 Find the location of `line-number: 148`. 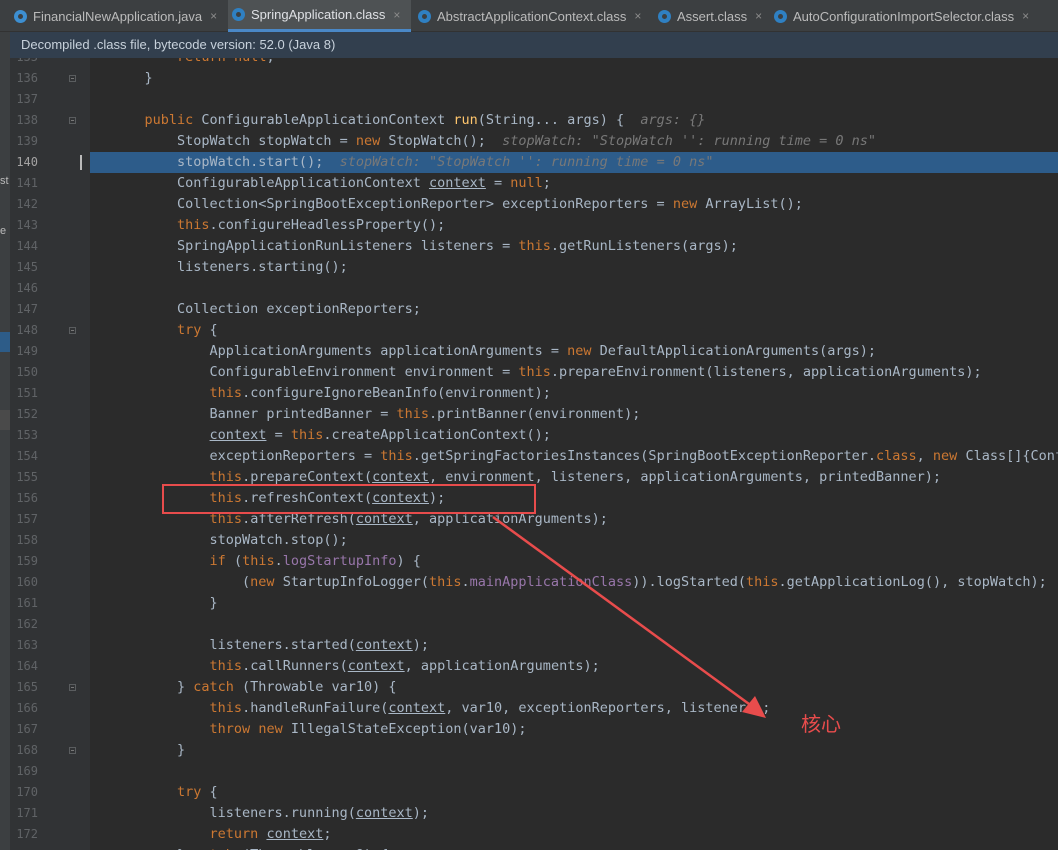

line-number: 148 is located at coordinates (24, 330).